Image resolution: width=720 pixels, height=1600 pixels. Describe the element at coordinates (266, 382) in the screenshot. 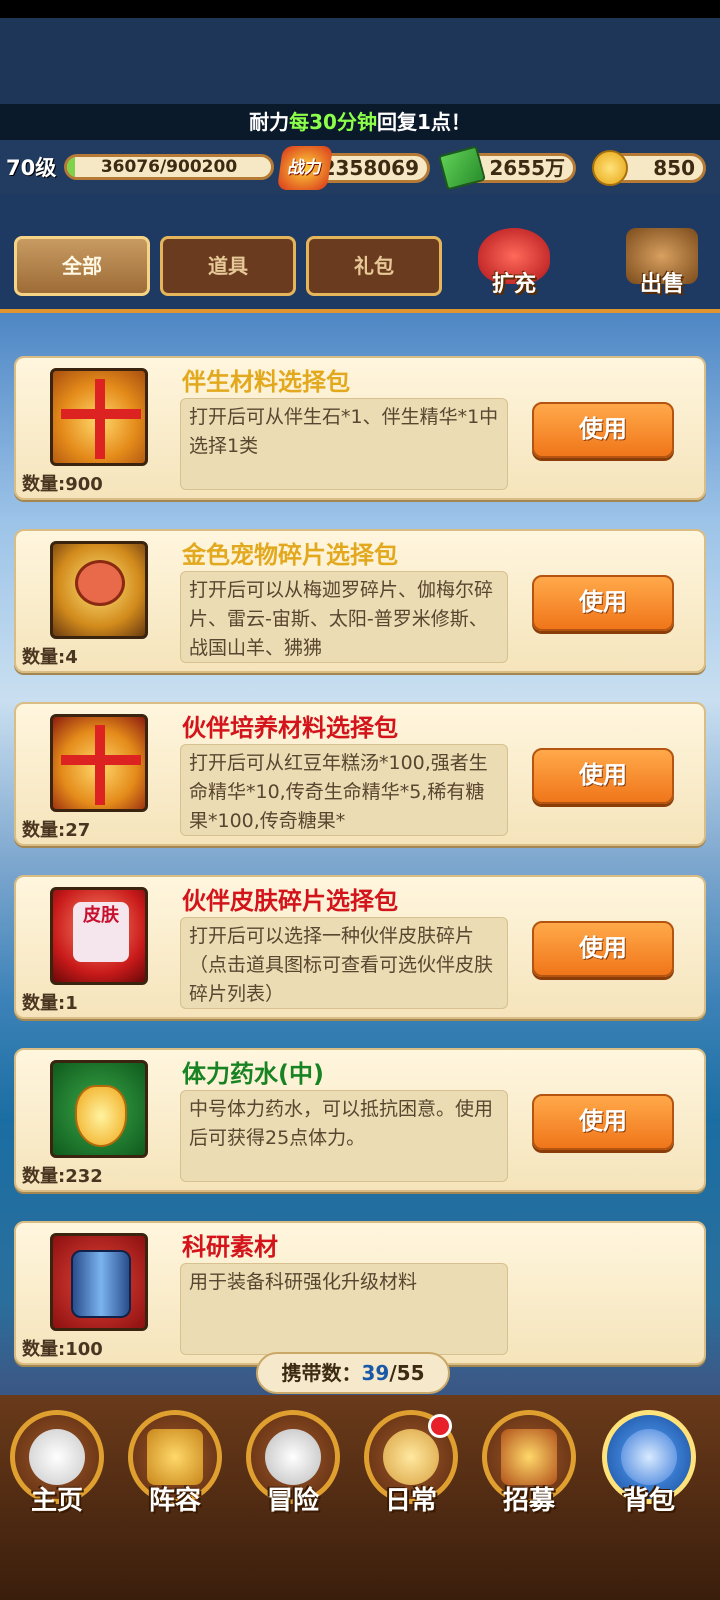

I see `item-title: 伴生材料选择包` at that location.